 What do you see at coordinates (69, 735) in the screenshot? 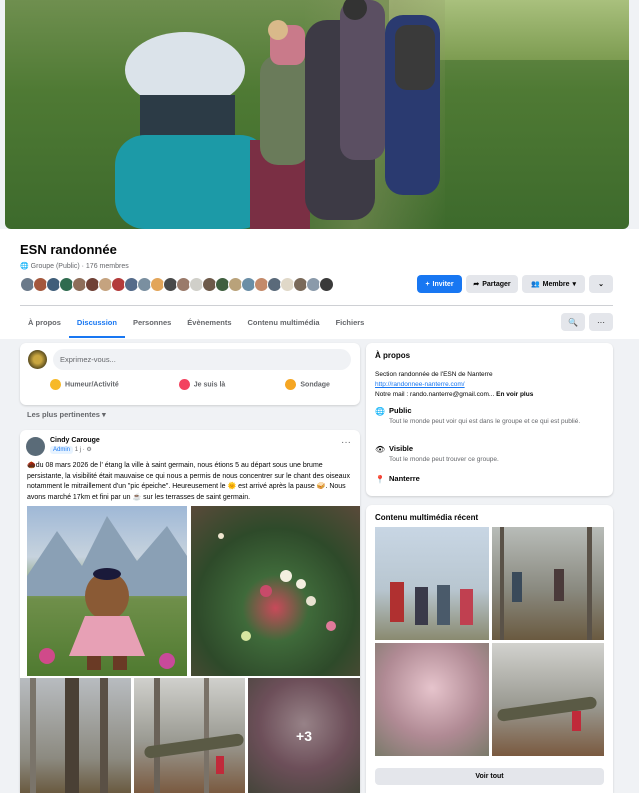
I see `tree-illustration` at bounding box center [69, 735].